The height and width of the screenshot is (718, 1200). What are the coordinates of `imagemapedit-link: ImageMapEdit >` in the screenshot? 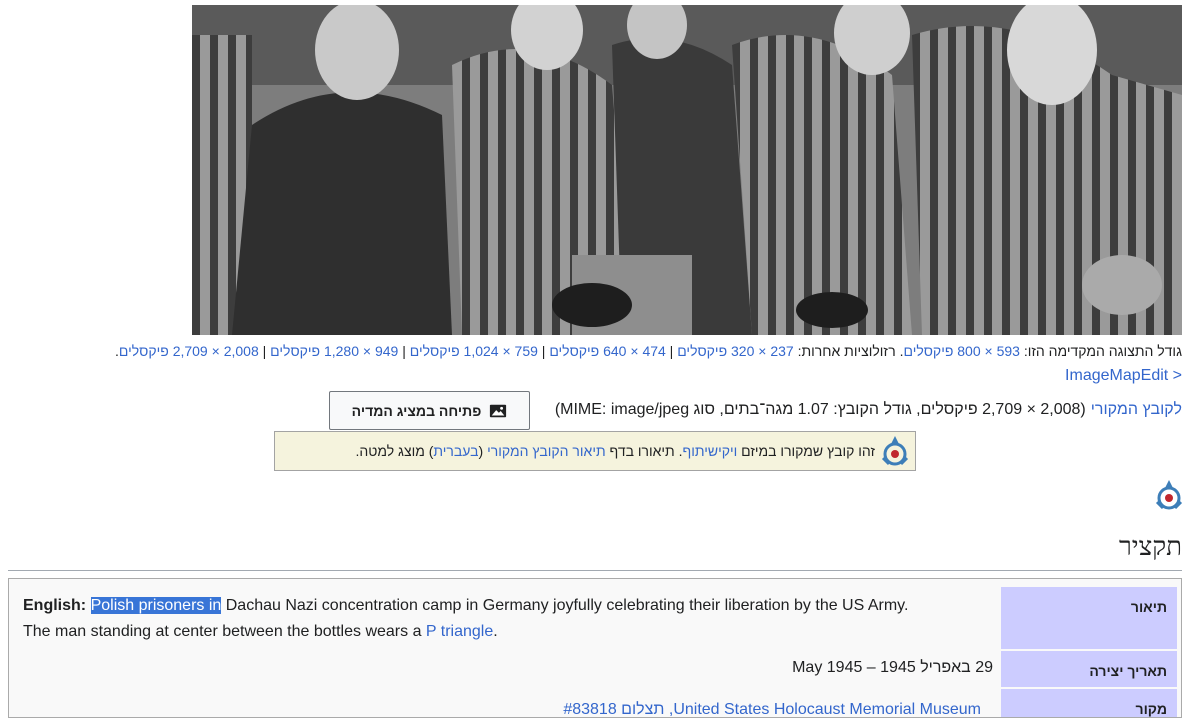 It's located at (1123, 376).